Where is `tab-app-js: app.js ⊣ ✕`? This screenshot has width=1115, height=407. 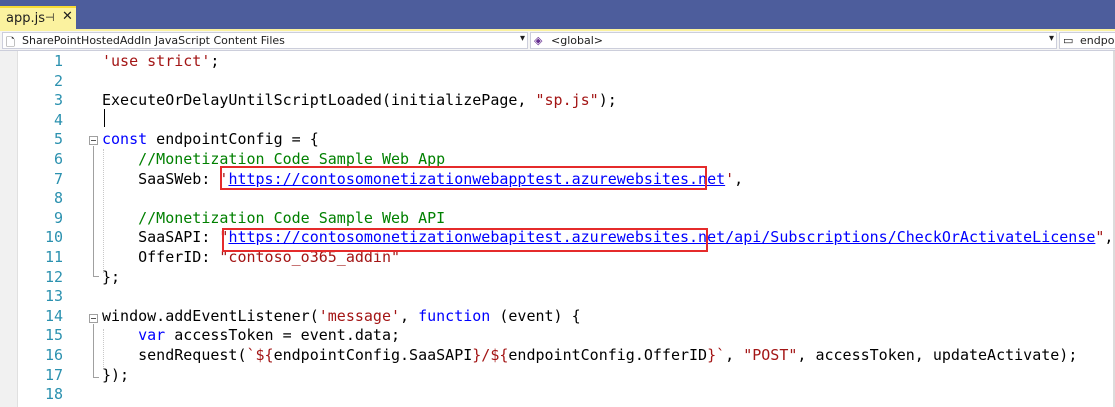
tab-app-js: app.js ⊣ ✕ is located at coordinates (38, 17).